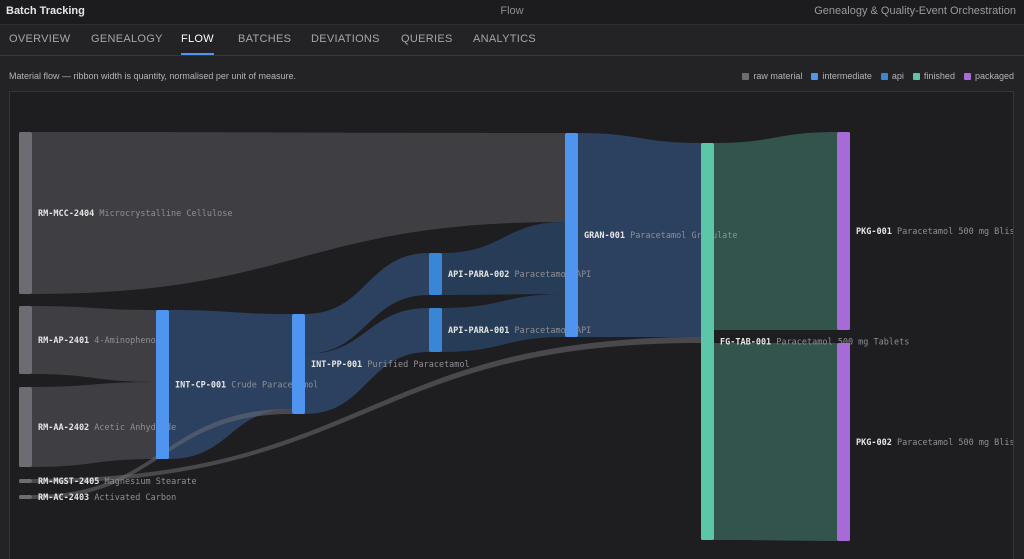 The image size is (1024, 559). Describe the element at coordinates (197, 40) in the screenshot. I see `tab-flow: FLOW` at that location.